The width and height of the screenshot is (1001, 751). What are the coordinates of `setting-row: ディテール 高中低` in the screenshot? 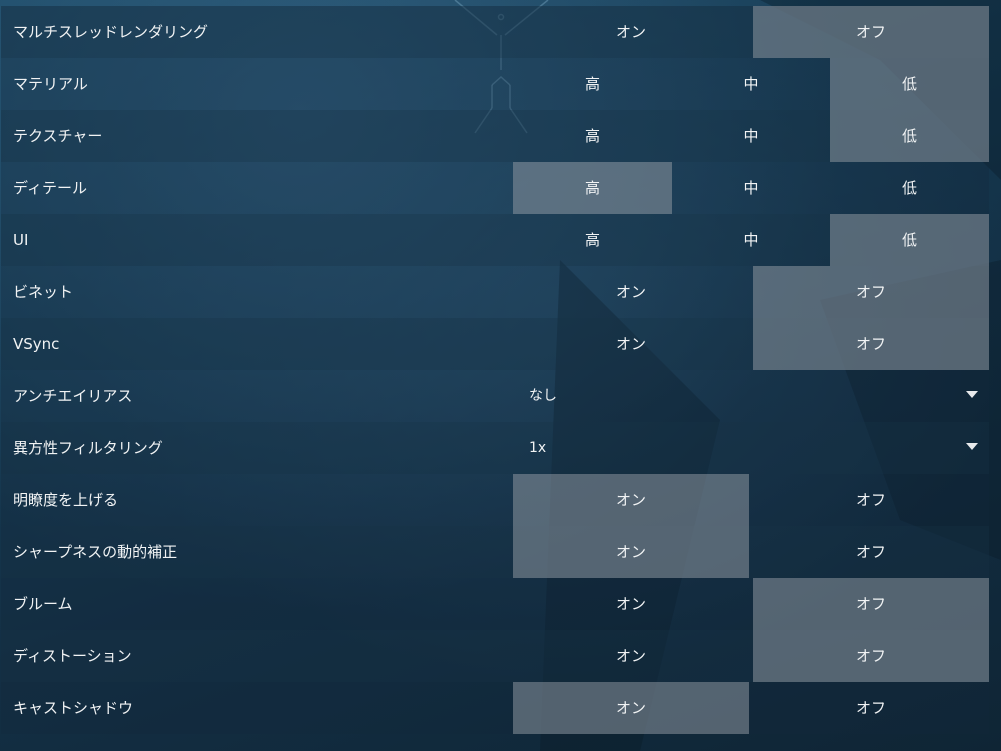 It's located at (495, 188).